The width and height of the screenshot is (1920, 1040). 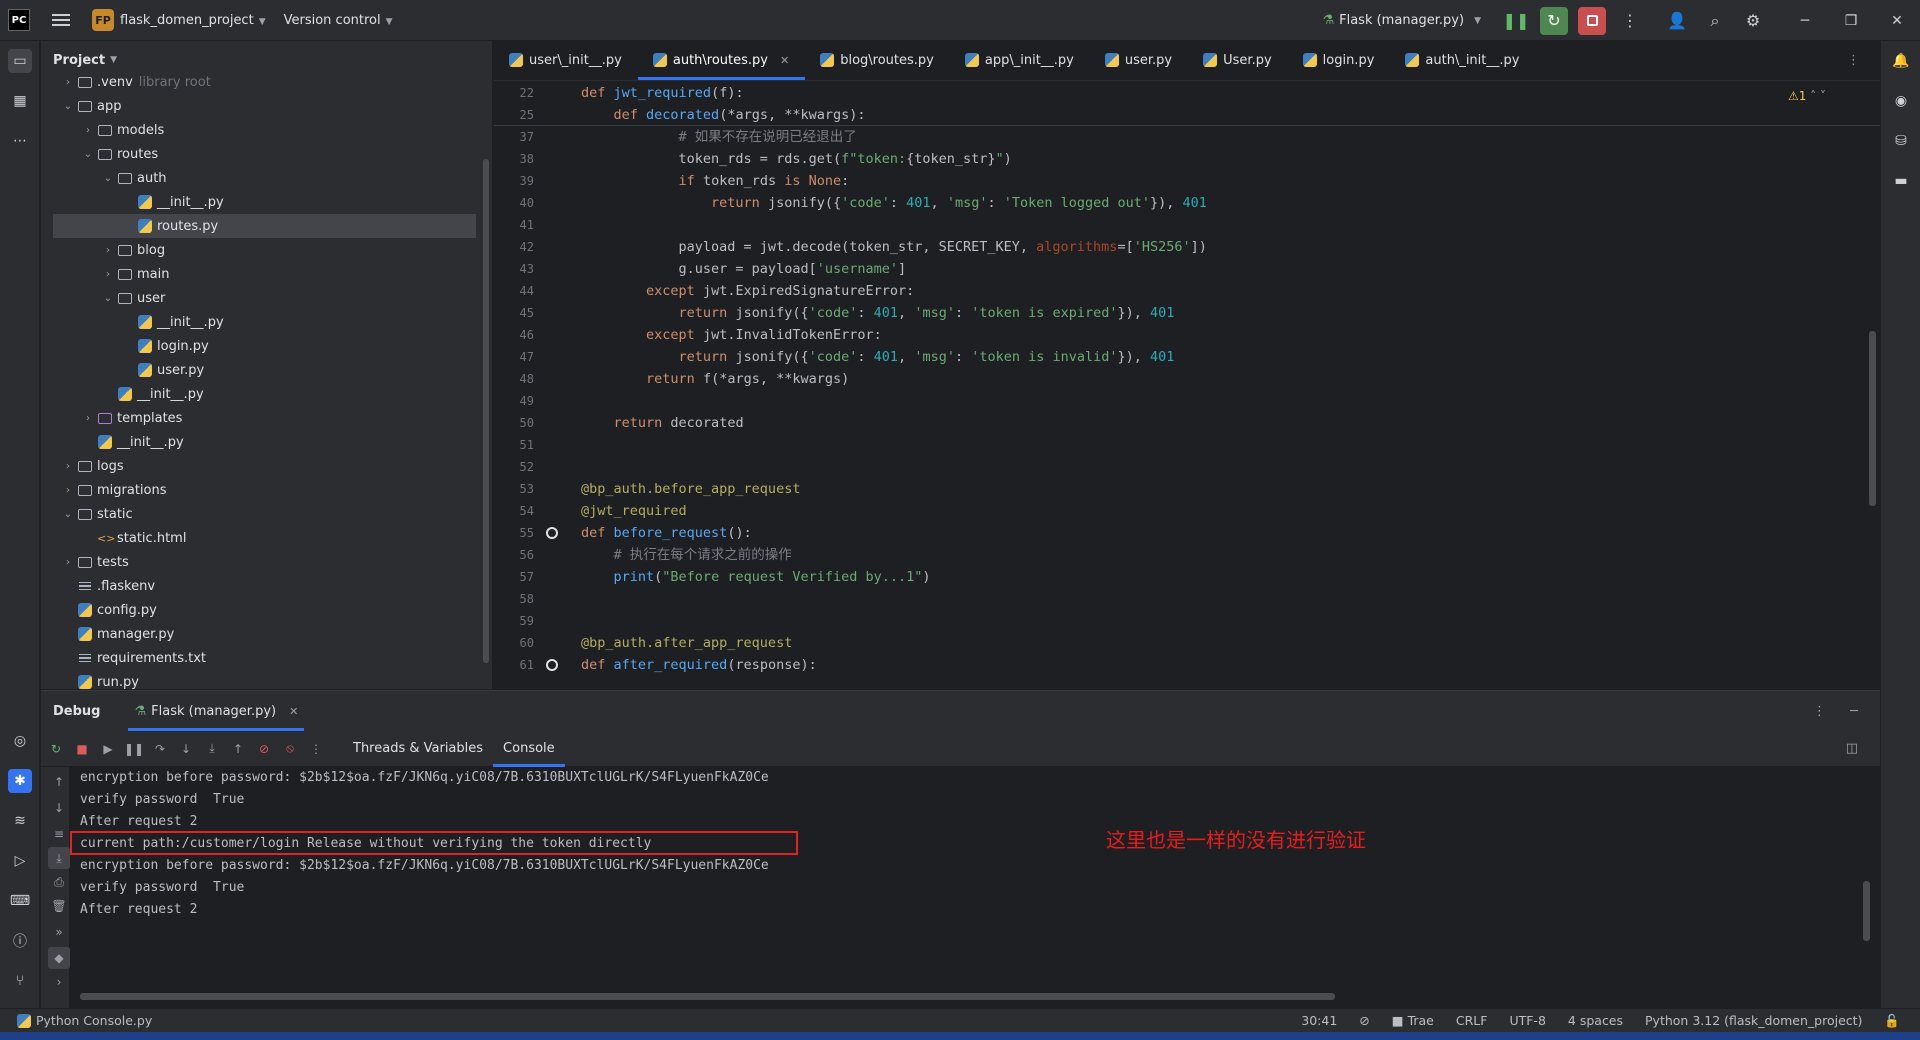 What do you see at coordinates (1020, 60) in the screenshot?
I see `editor-tab: app\_init__.py` at bounding box center [1020, 60].